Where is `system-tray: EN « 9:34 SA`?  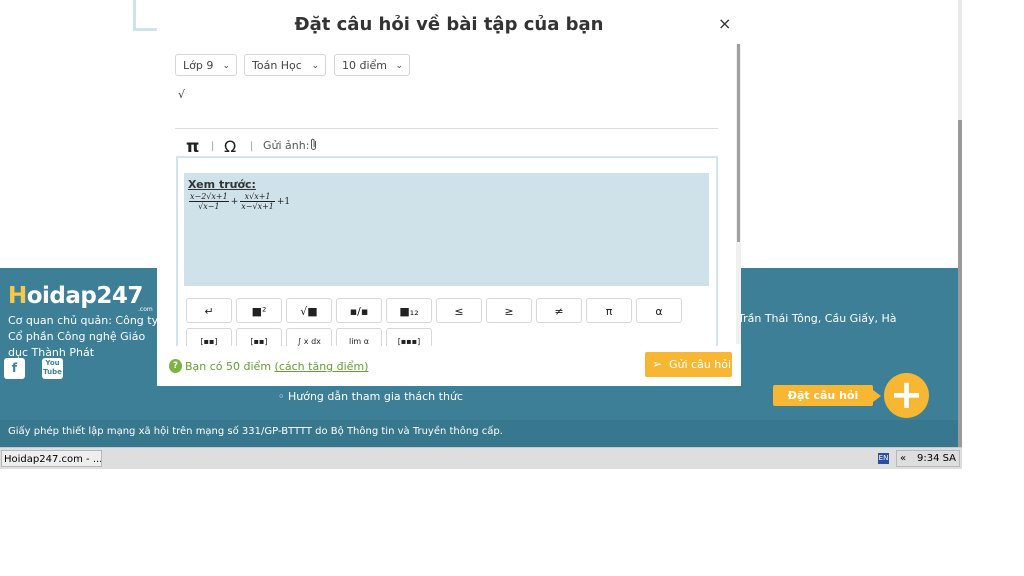 system-tray: EN « 9:34 SA is located at coordinates (918, 458).